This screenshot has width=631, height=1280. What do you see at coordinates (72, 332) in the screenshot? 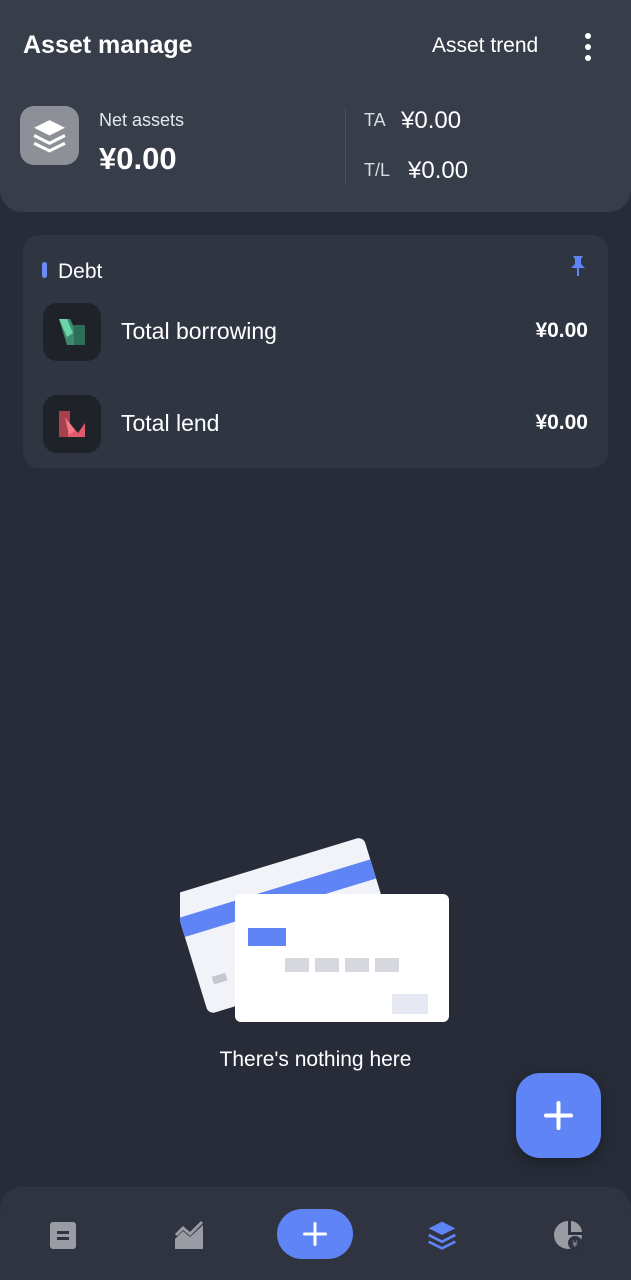
I see `borrow-icon` at bounding box center [72, 332].